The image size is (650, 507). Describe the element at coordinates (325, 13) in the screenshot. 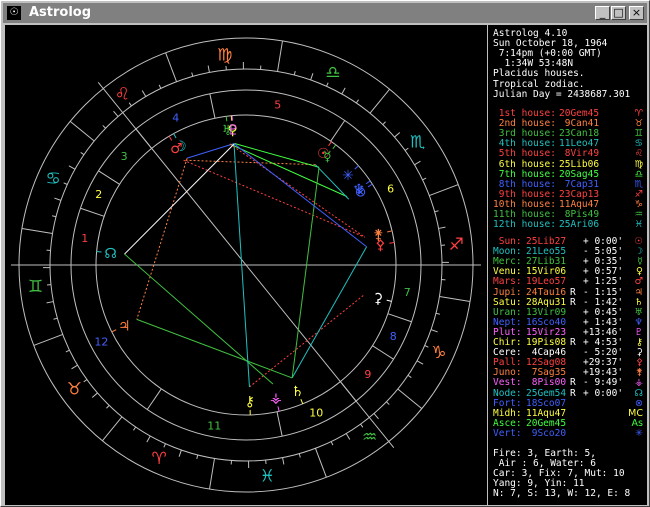

I see `title-bar: ☉ Astrolog _ □ ×` at that location.